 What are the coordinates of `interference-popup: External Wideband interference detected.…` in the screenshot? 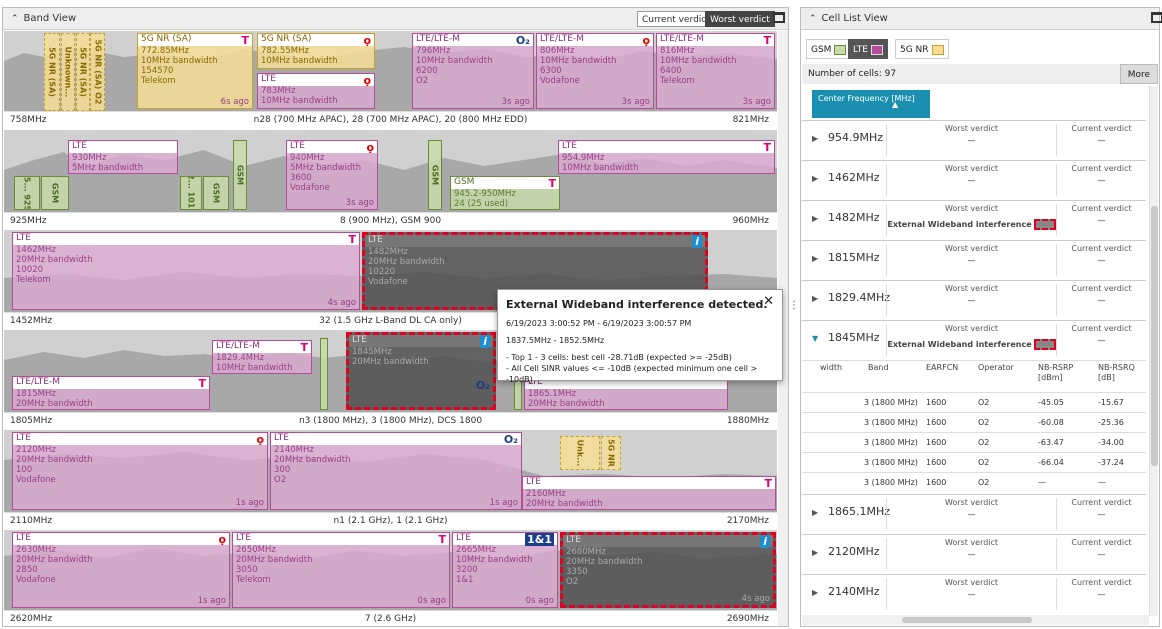 It's located at (640, 336).